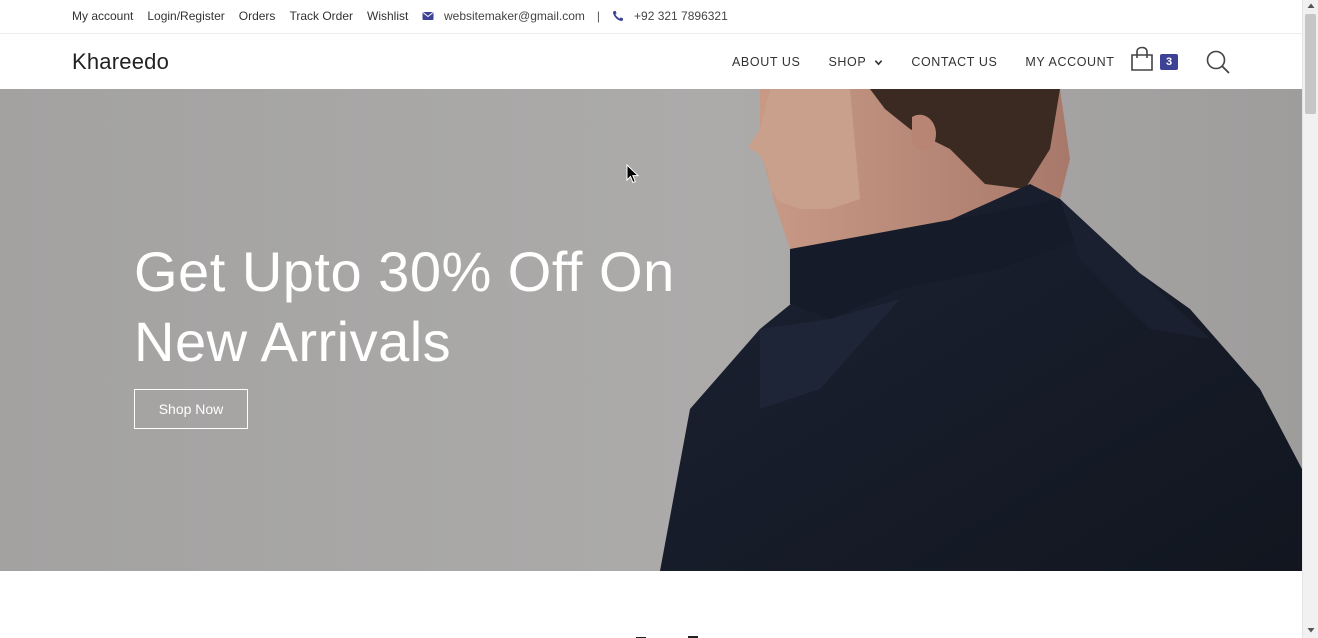 Image resolution: width=1318 pixels, height=638 pixels. What do you see at coordinates (257, 16) in the screenshot?
I see `top-link-orders: Orders` at bounding box center [257, 16].